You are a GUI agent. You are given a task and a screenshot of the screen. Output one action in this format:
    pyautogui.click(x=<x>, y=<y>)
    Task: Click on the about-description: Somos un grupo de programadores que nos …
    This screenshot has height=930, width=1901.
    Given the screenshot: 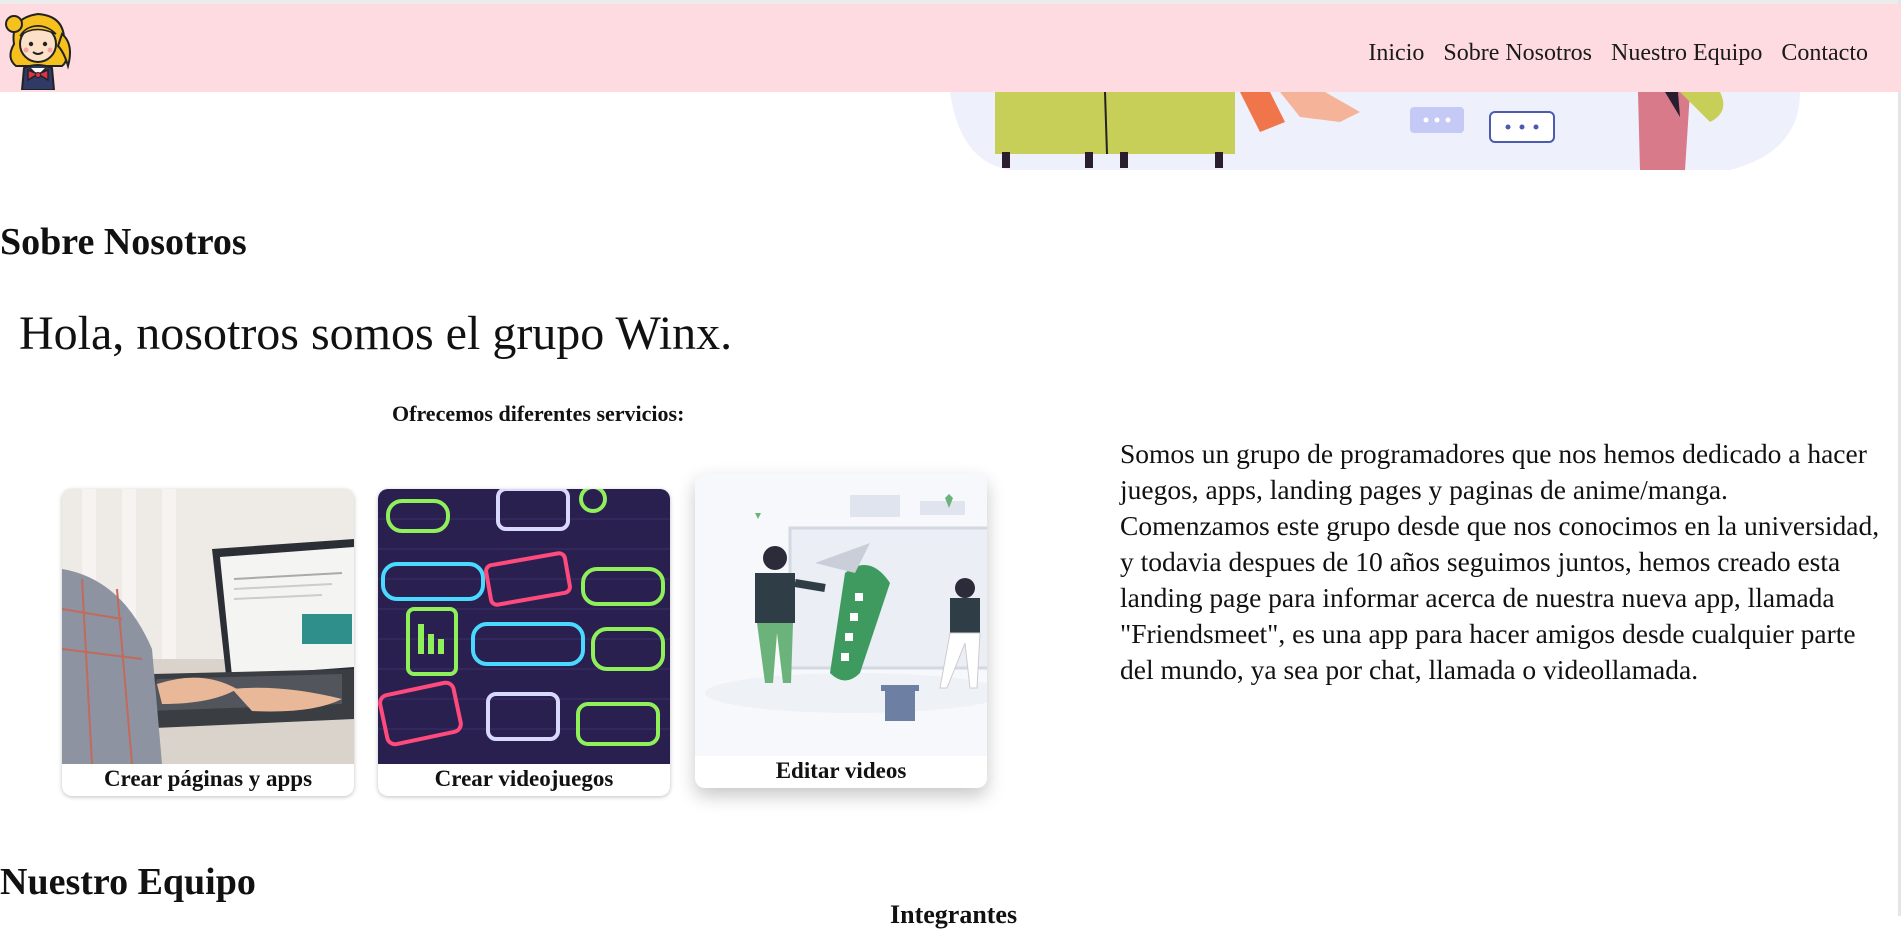 What is the action you would take?
    pyautogui.click(x=1500, y=561)
    